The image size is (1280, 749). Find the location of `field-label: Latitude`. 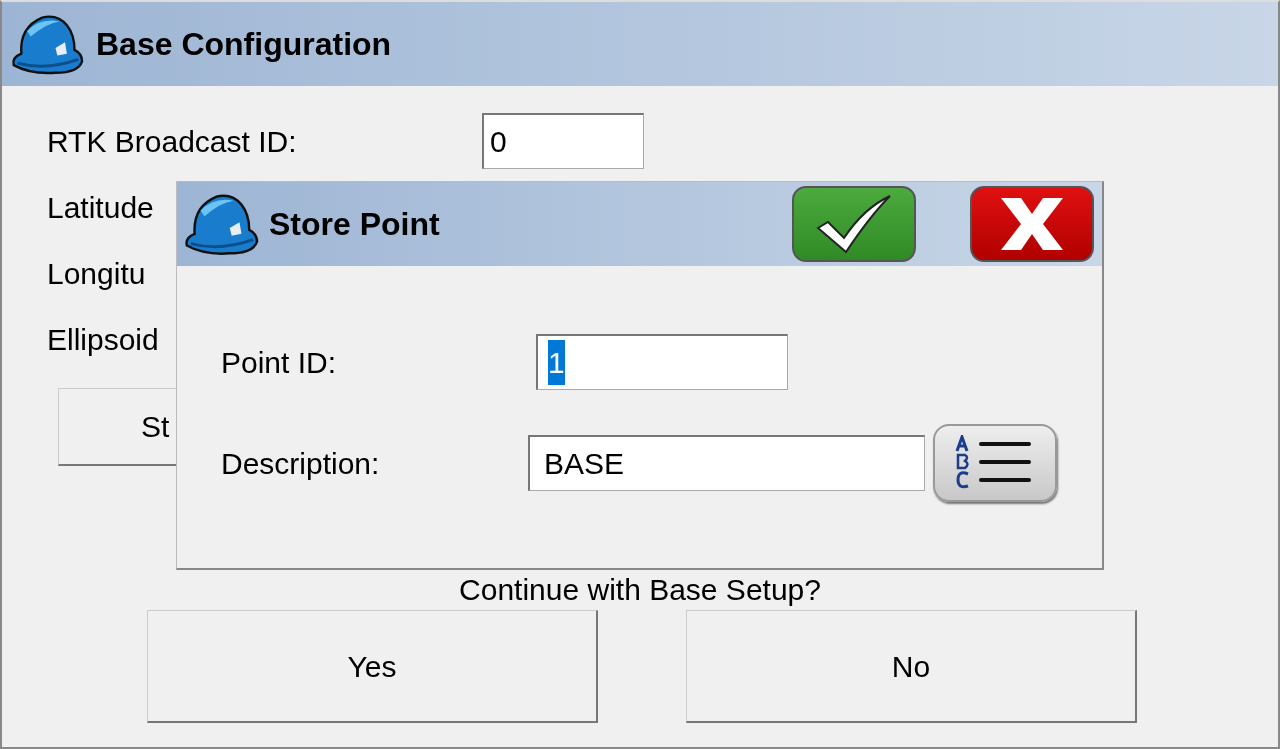

field-label: Latitude is located at coordinates (100, 207).